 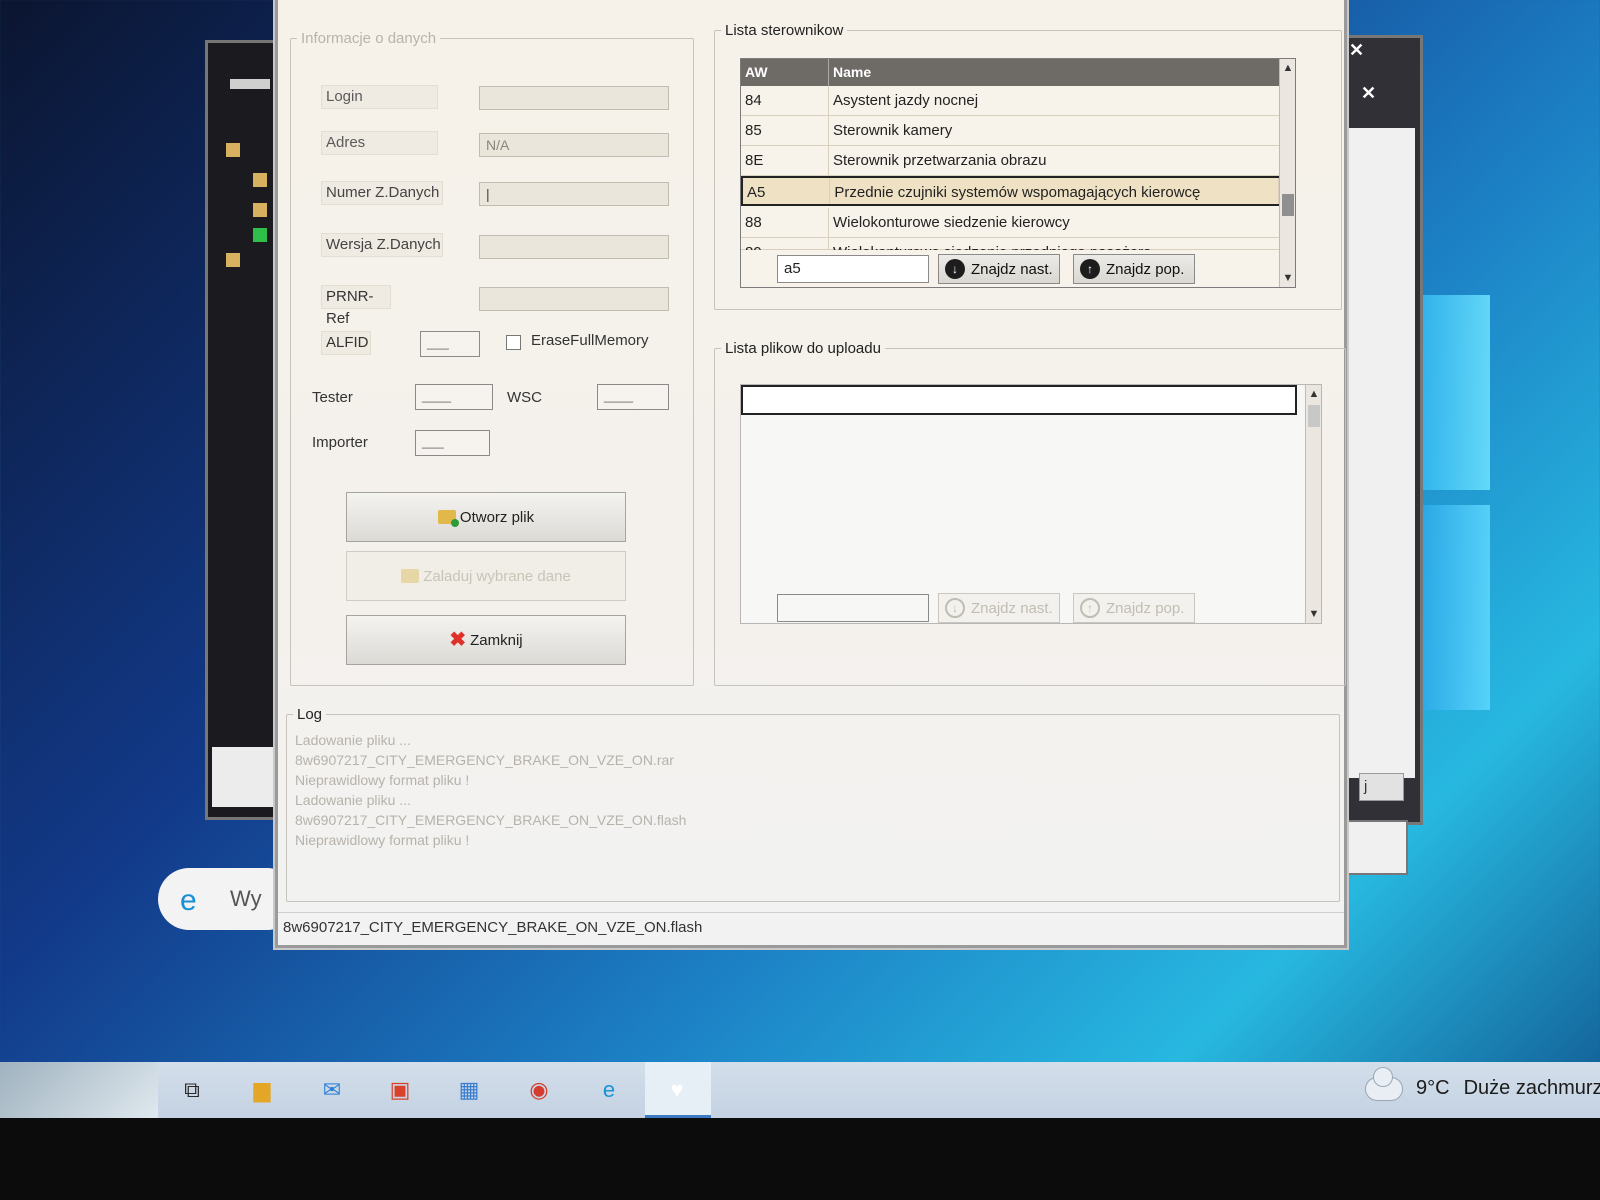 I want to click on app-icon: ♥, so click(x=677, y=1090).